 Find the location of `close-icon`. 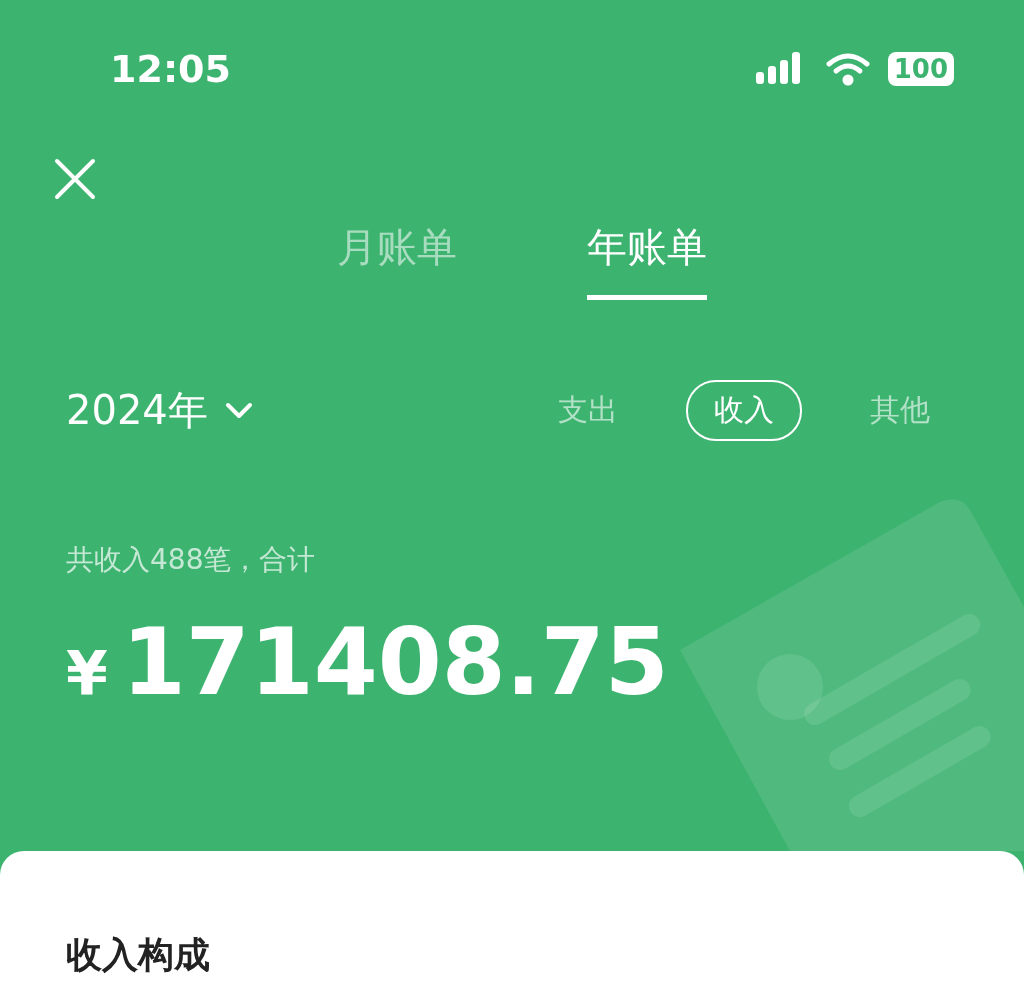

close-icon is located at coordinates (75, 179).